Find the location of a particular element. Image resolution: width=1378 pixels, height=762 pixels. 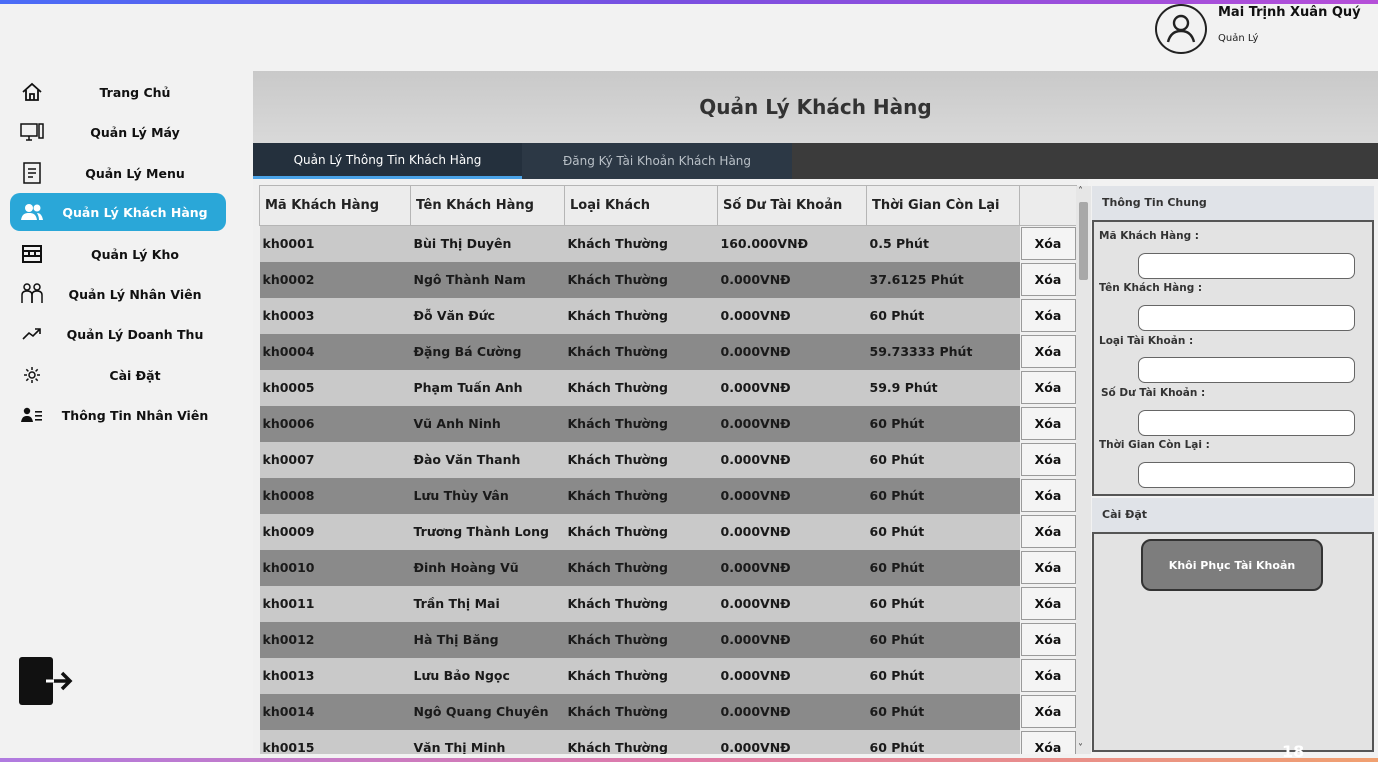

column-header: Tên Khách Hàng is located at coordinates (487, 205).